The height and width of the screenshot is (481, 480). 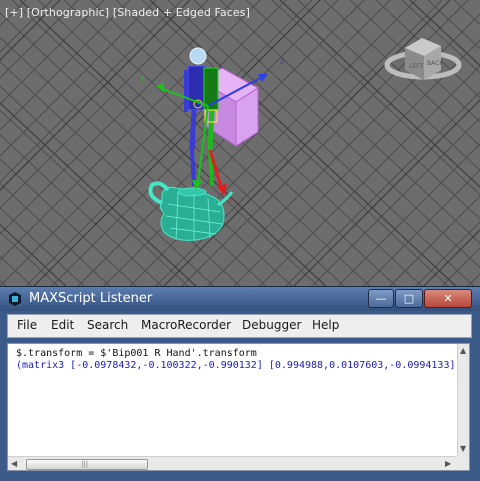 What do you see at coordinates (15, 299) in the screenshot?
I see `3dsmax-logo-icon` at bounding box center [15, 299].